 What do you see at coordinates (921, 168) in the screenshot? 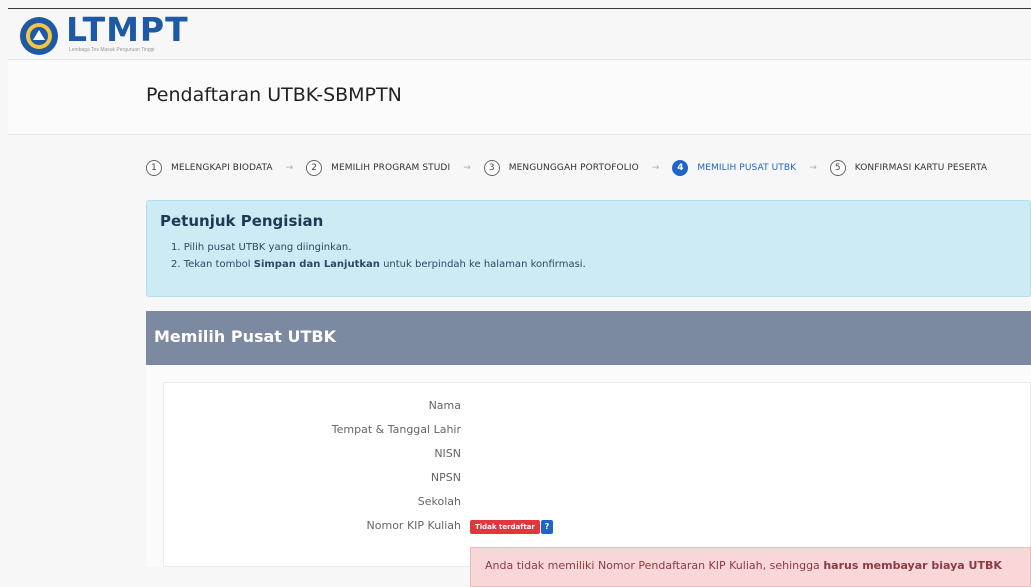
I see `step-label: KONFIRMASI KARTU PESERTA` at bounding box center [921, 168].